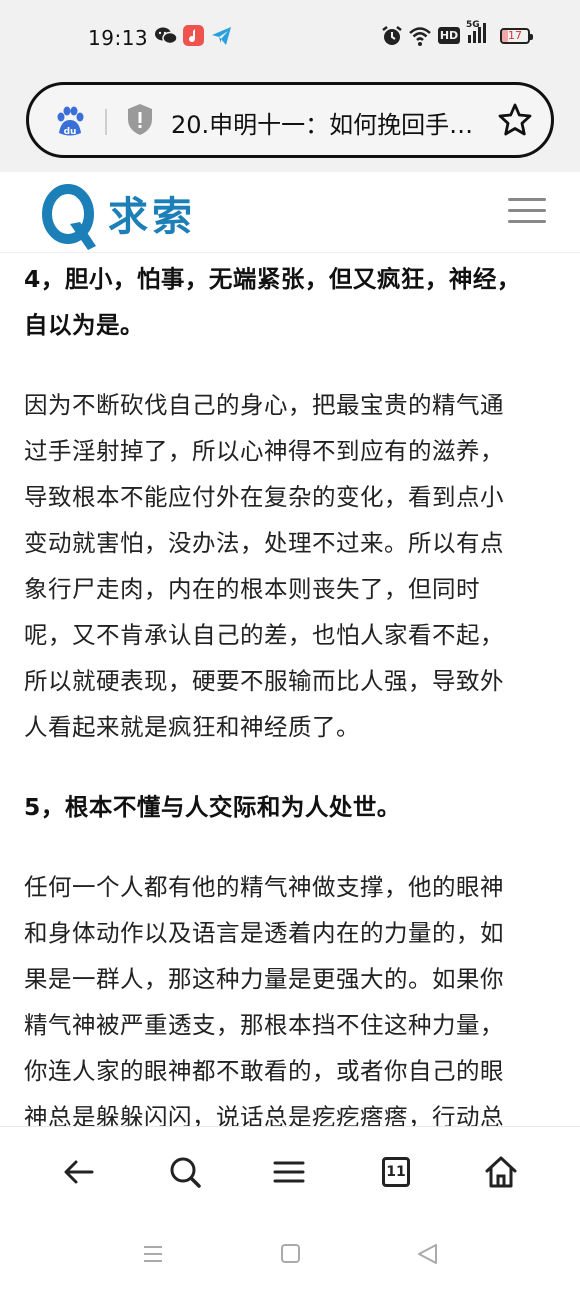 The width and height of the screenshot is (580, 1289). Describe the element at coordinates (264, 887) in the screenshot. I see `paragraph-2-line: 任何一个人都有他的精气神做支撑，他的眼神` at that location.